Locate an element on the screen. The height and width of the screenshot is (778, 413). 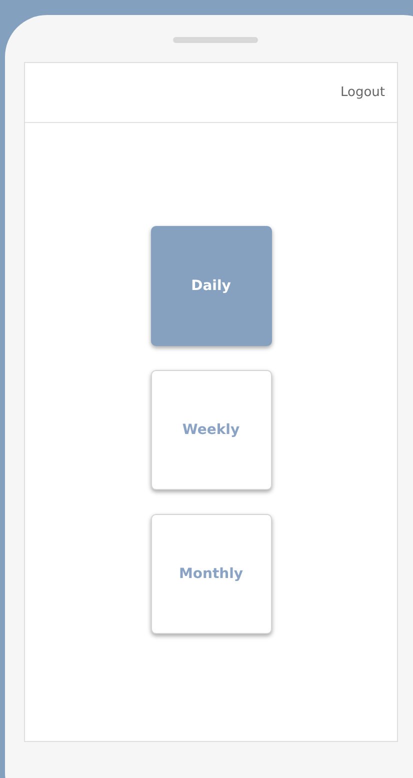
logout-link: Logout is located at coordinates (362, 92).